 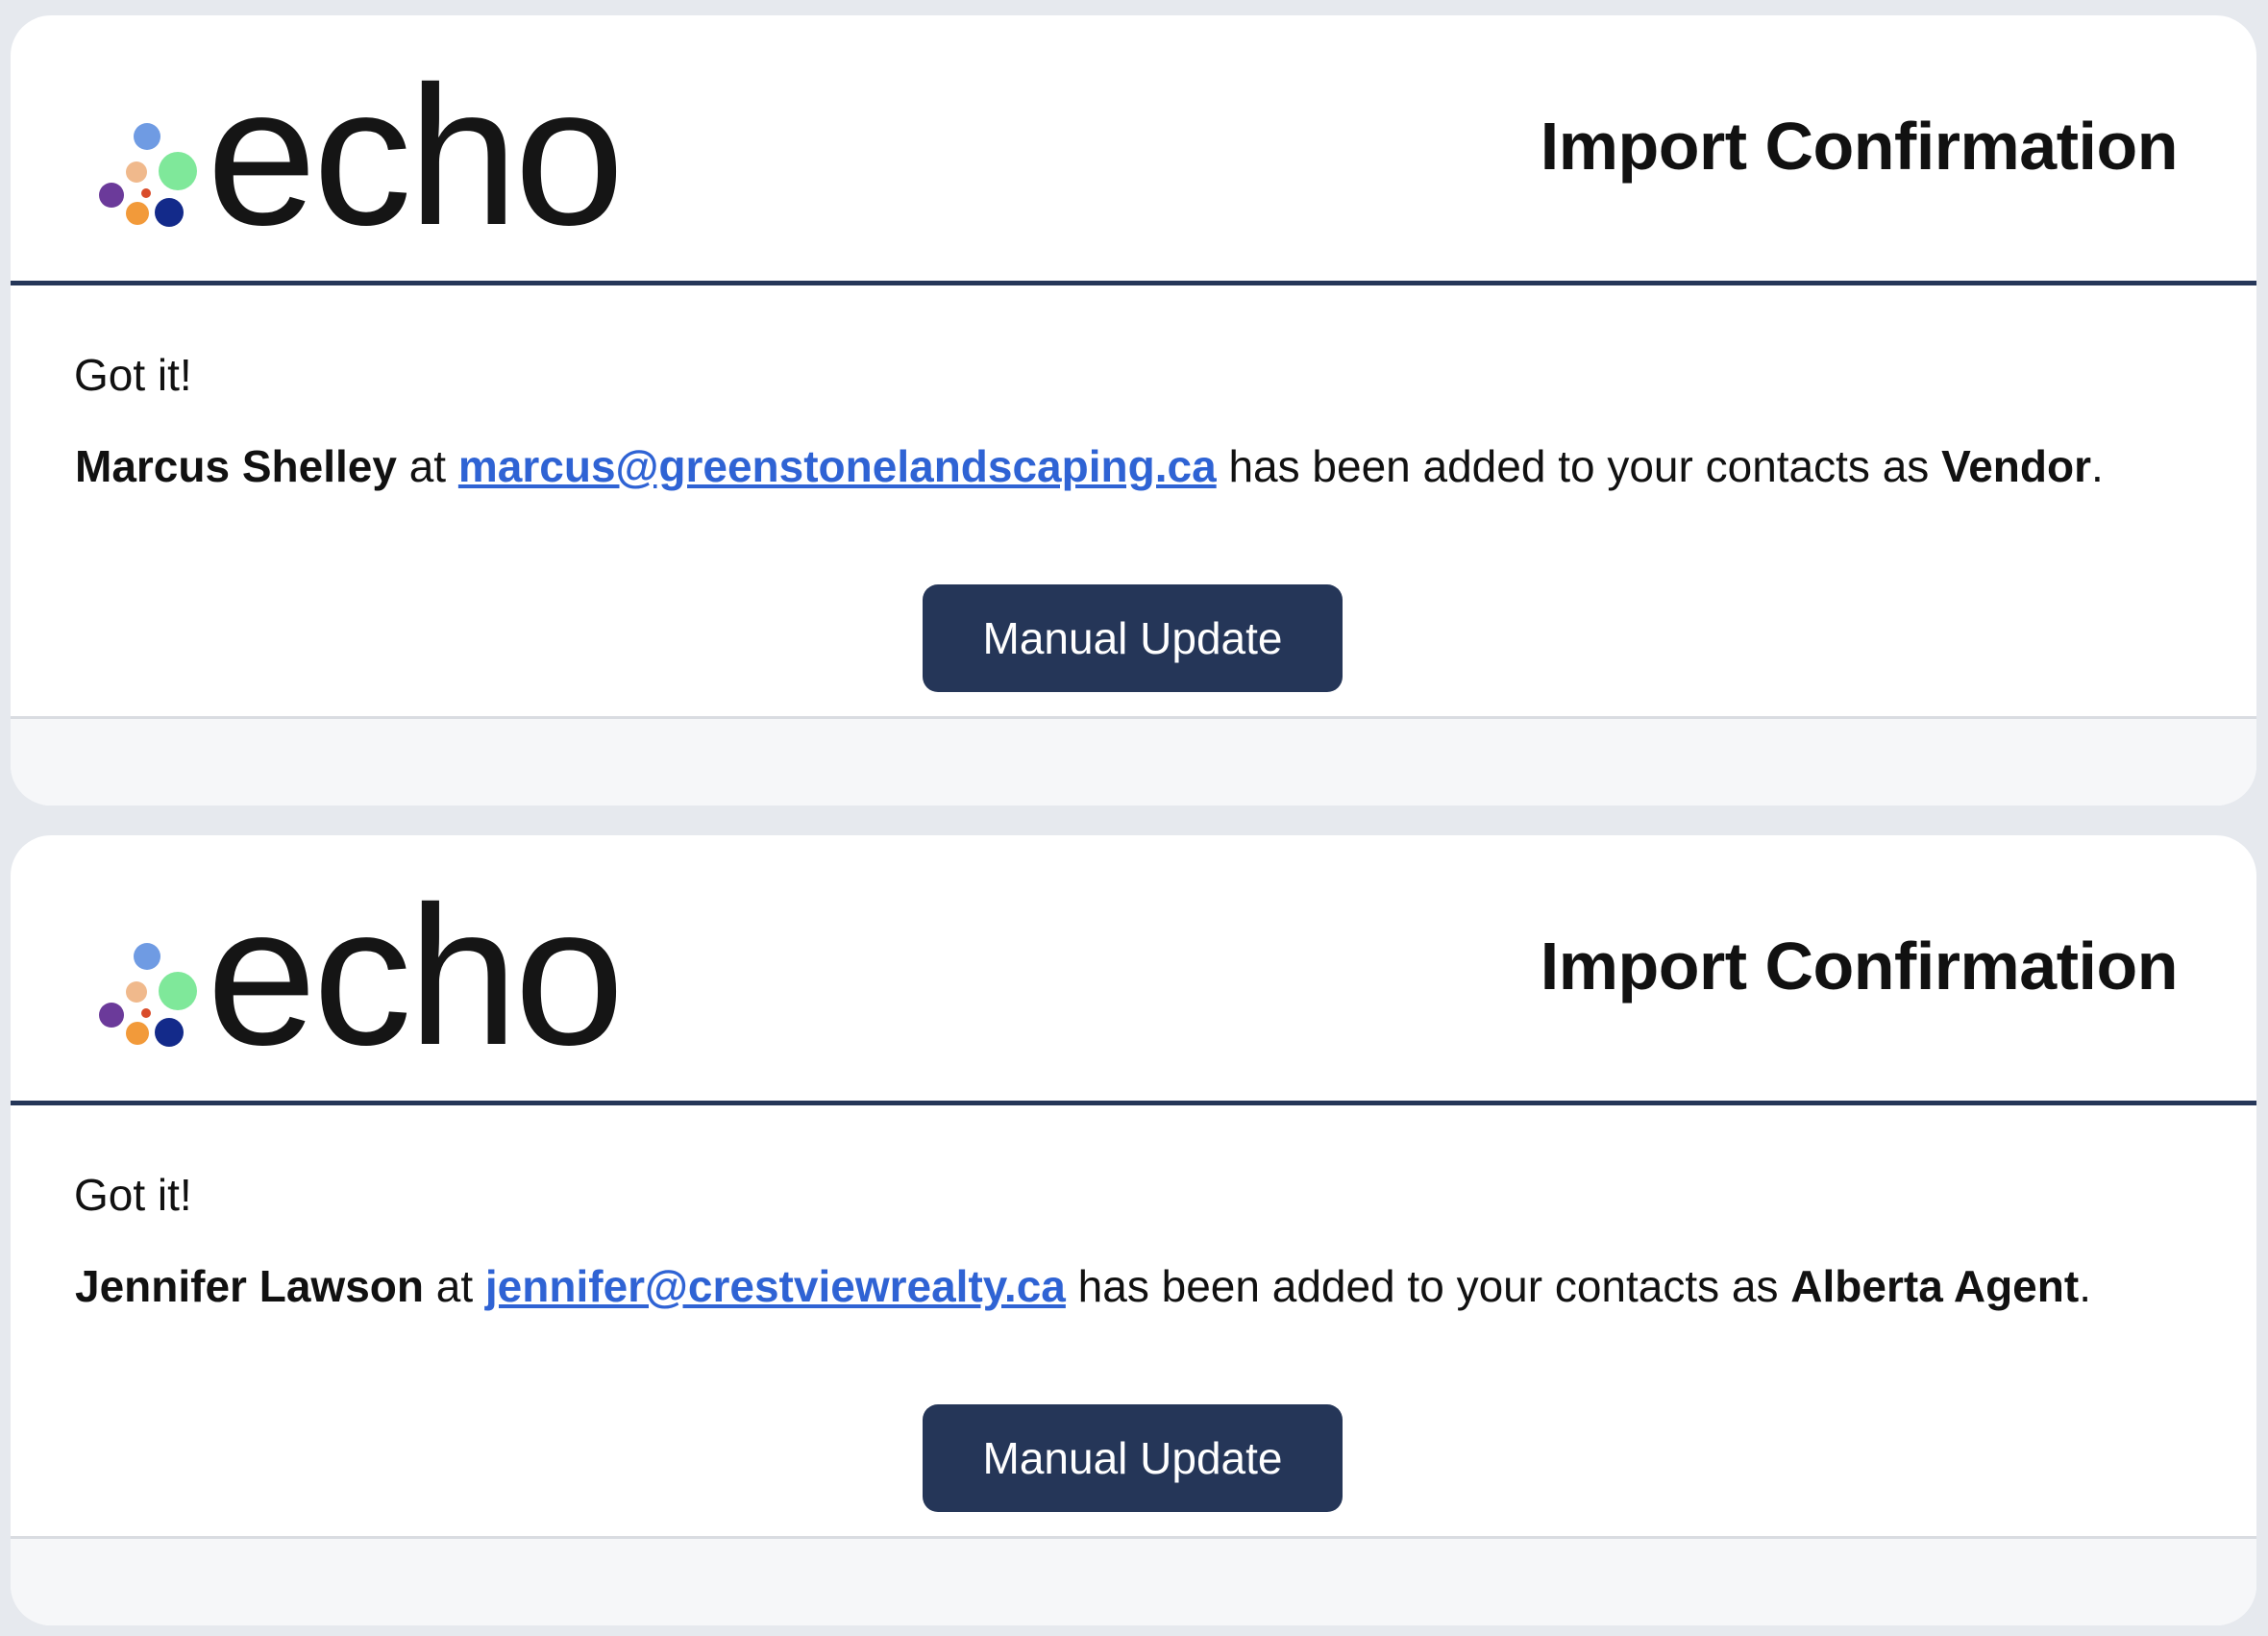 I want to click on contact-name: Marcus Shelley, so click(x=236, y=466).